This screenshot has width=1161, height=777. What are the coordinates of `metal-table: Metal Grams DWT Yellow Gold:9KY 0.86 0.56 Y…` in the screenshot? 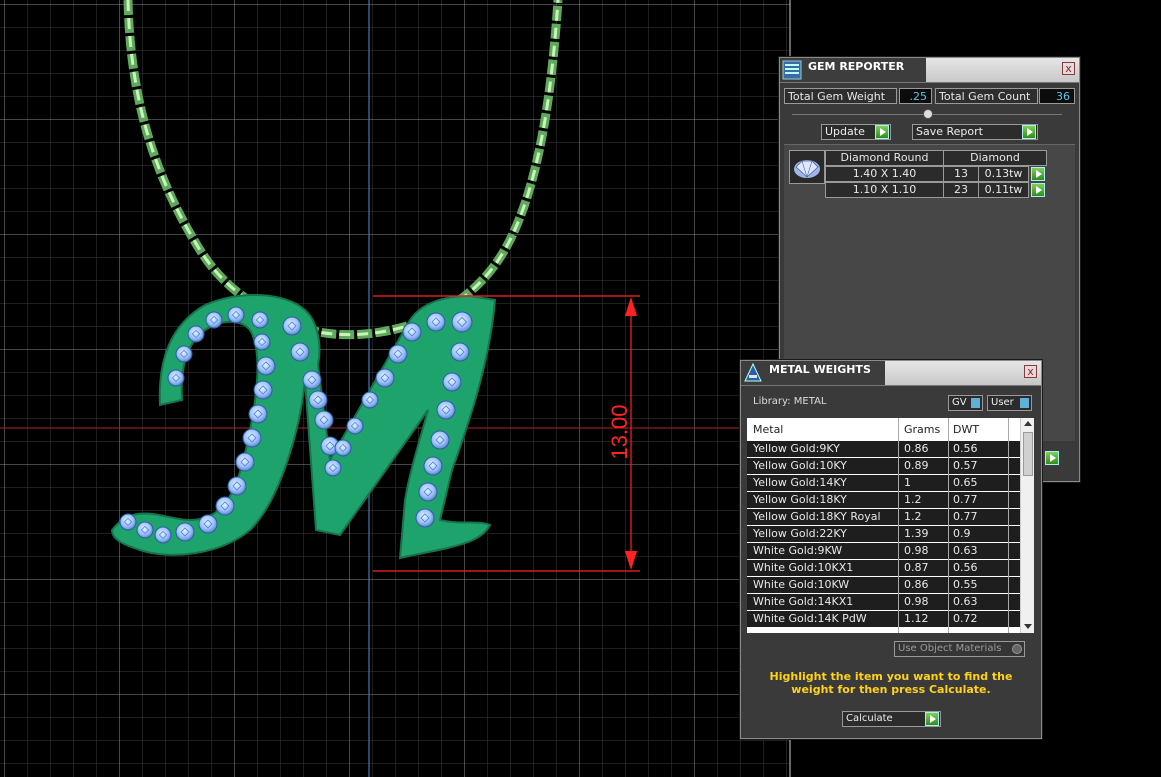 It's located at (890, 525).